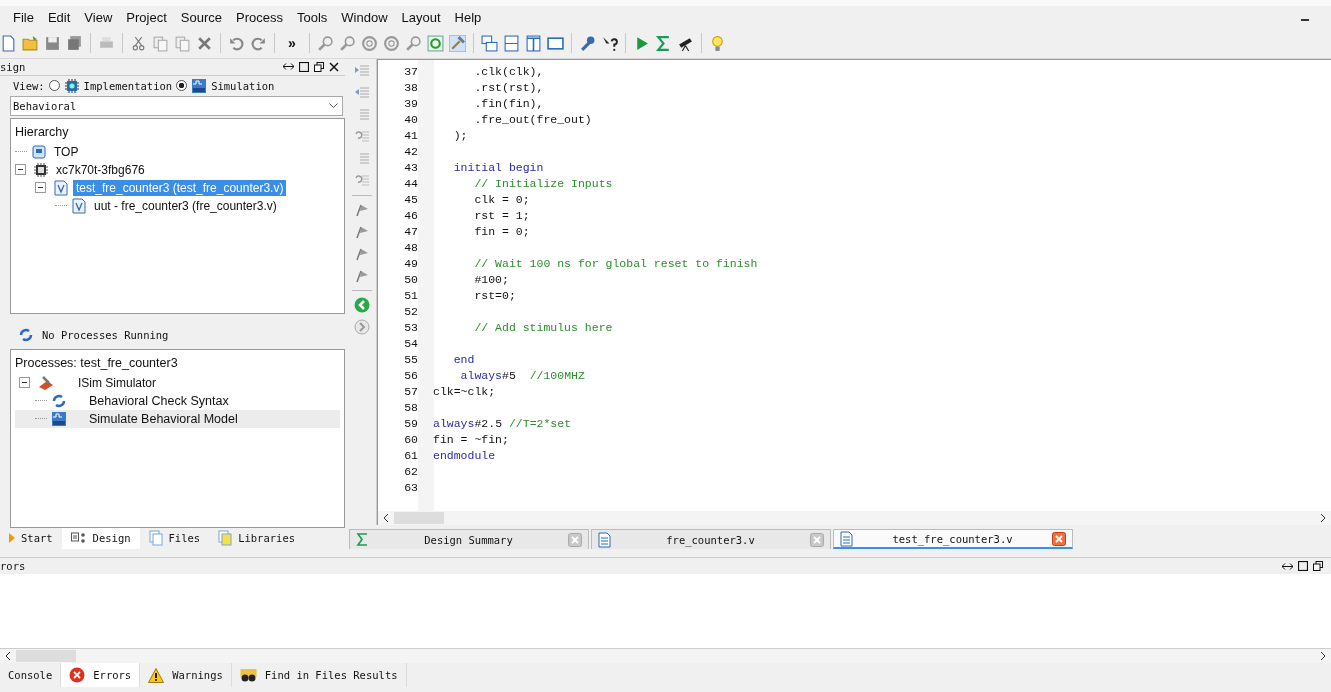 This screenshot has width=1331, height=692. Describe the element at coordinates (186, 675) in the screenshot. I see `panel-tab: Warnings` at that location.